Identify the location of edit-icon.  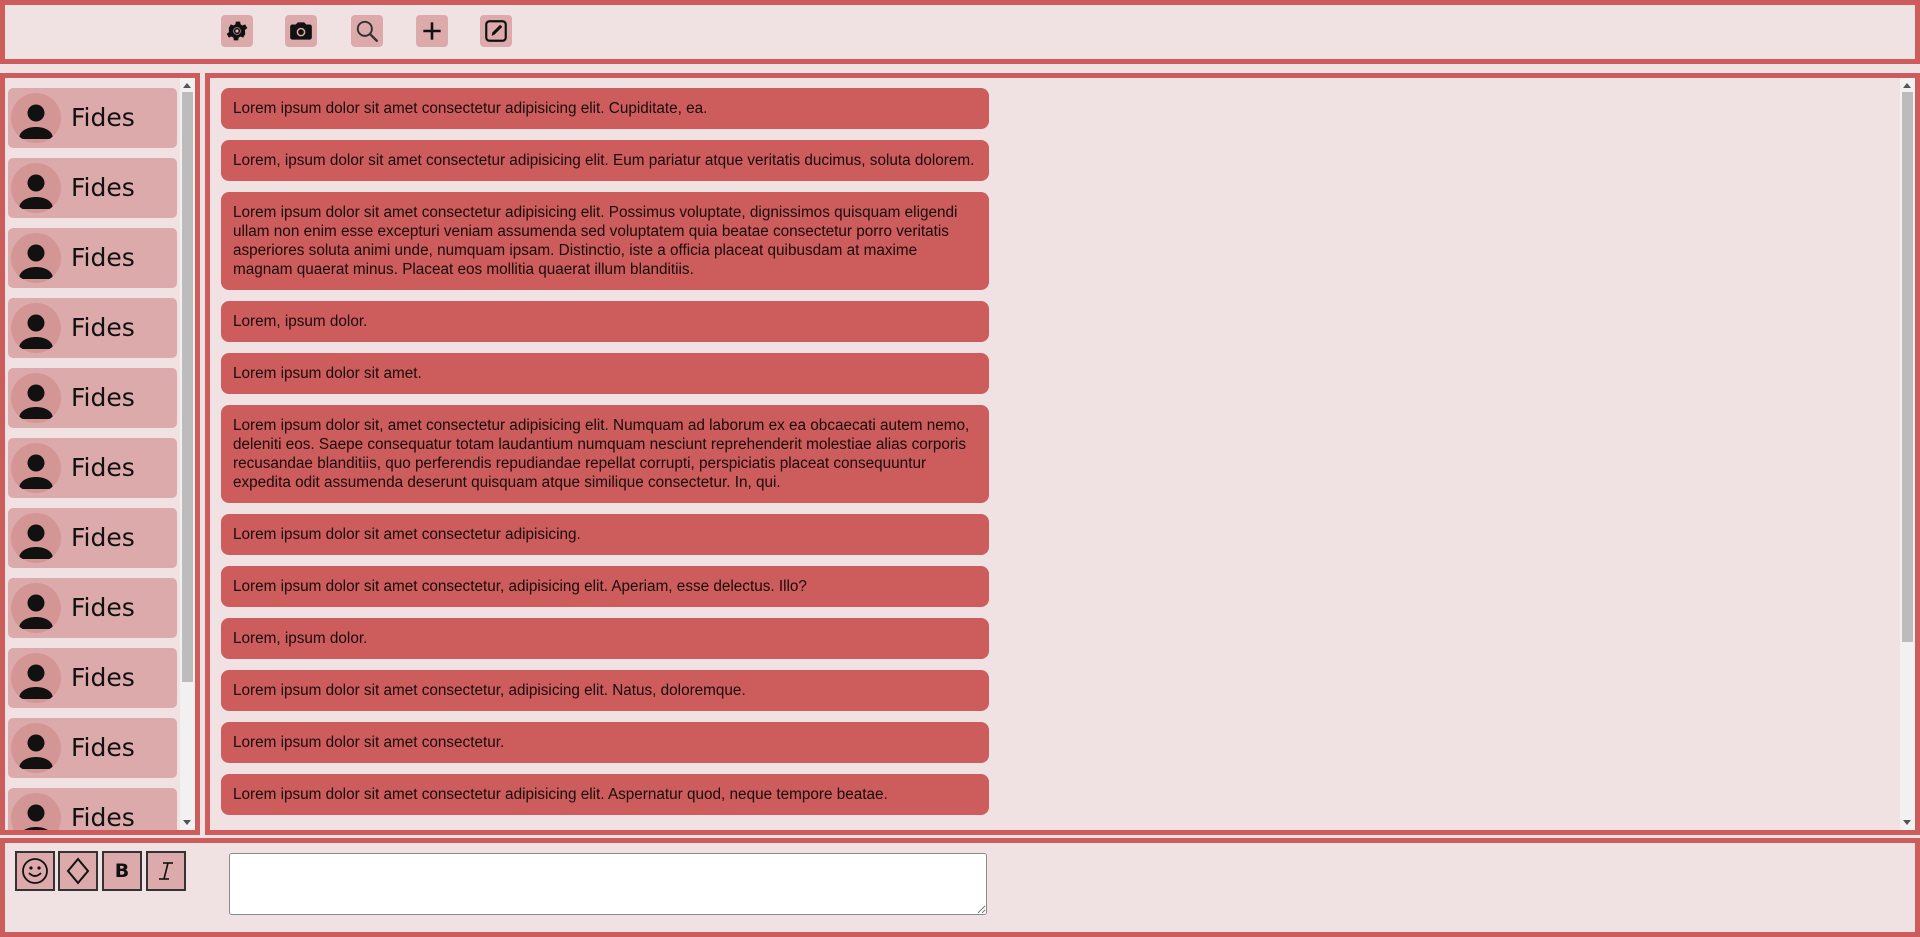
(496, 31).